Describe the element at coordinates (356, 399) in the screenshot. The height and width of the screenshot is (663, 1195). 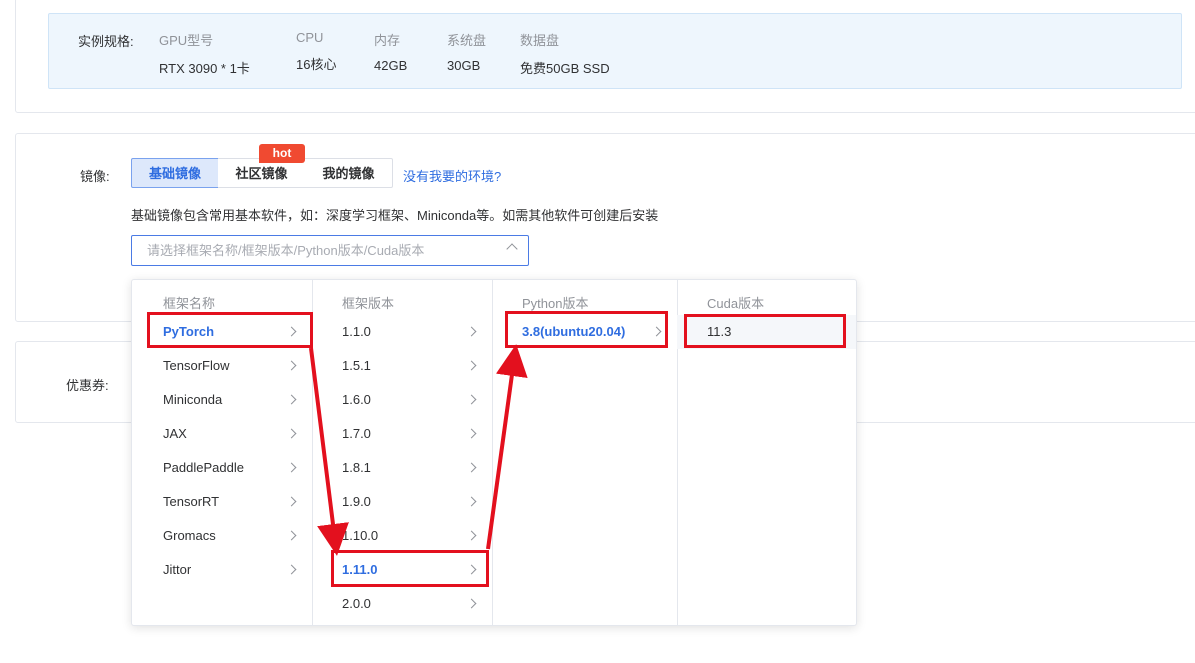
I see `option-label: 1.6.0` at that location.